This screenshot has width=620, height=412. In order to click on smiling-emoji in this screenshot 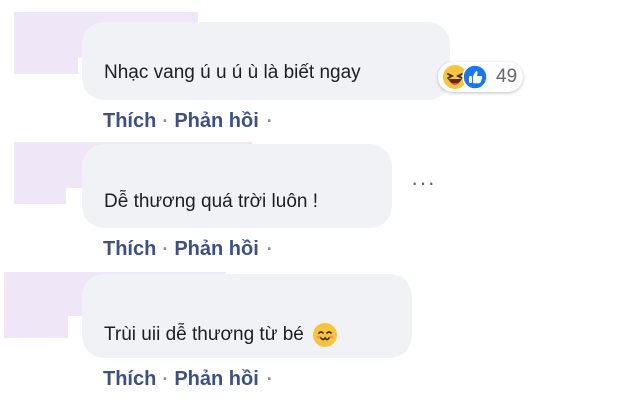, I will do `click(324, 335)`.